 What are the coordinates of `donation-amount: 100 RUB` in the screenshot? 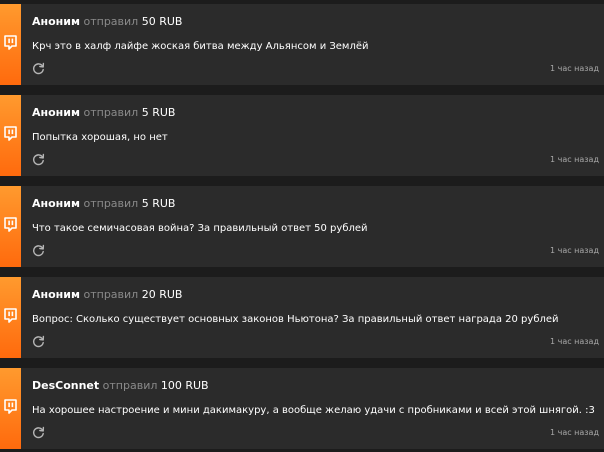 It's located at (184, 385).